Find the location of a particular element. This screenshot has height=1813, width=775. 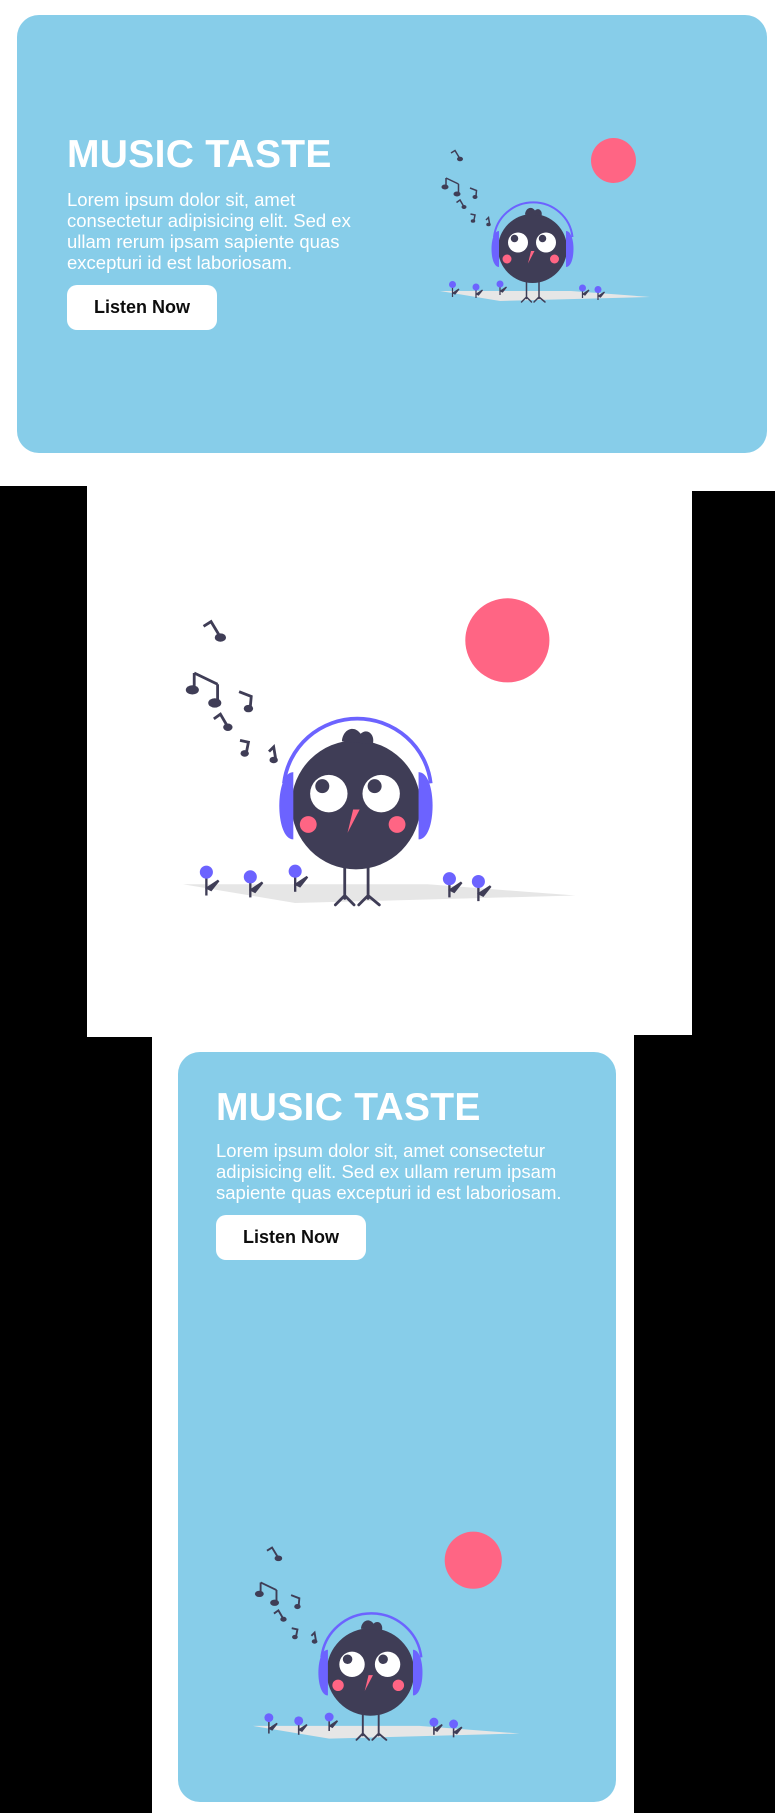

listen-now-button-mobile: Listen Now is located at coordinates (291, 1237).